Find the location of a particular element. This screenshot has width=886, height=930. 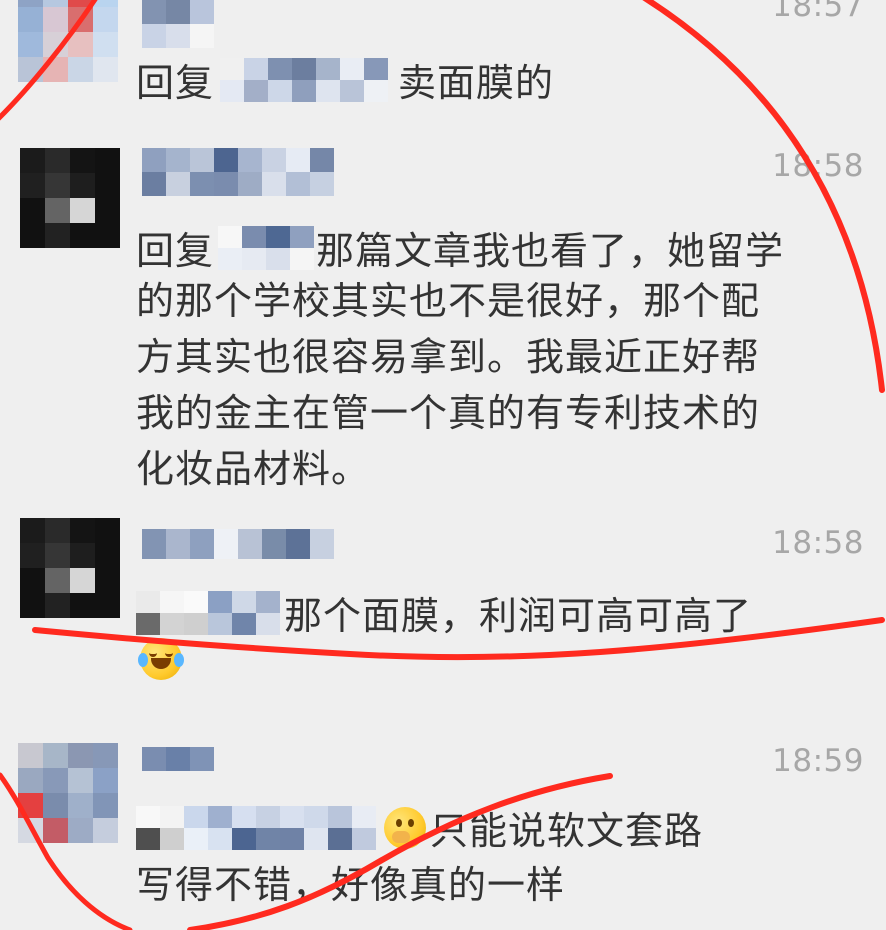

message-line-text: 那个面膜，利润可高可高了 is located at coordinates (518, 616).